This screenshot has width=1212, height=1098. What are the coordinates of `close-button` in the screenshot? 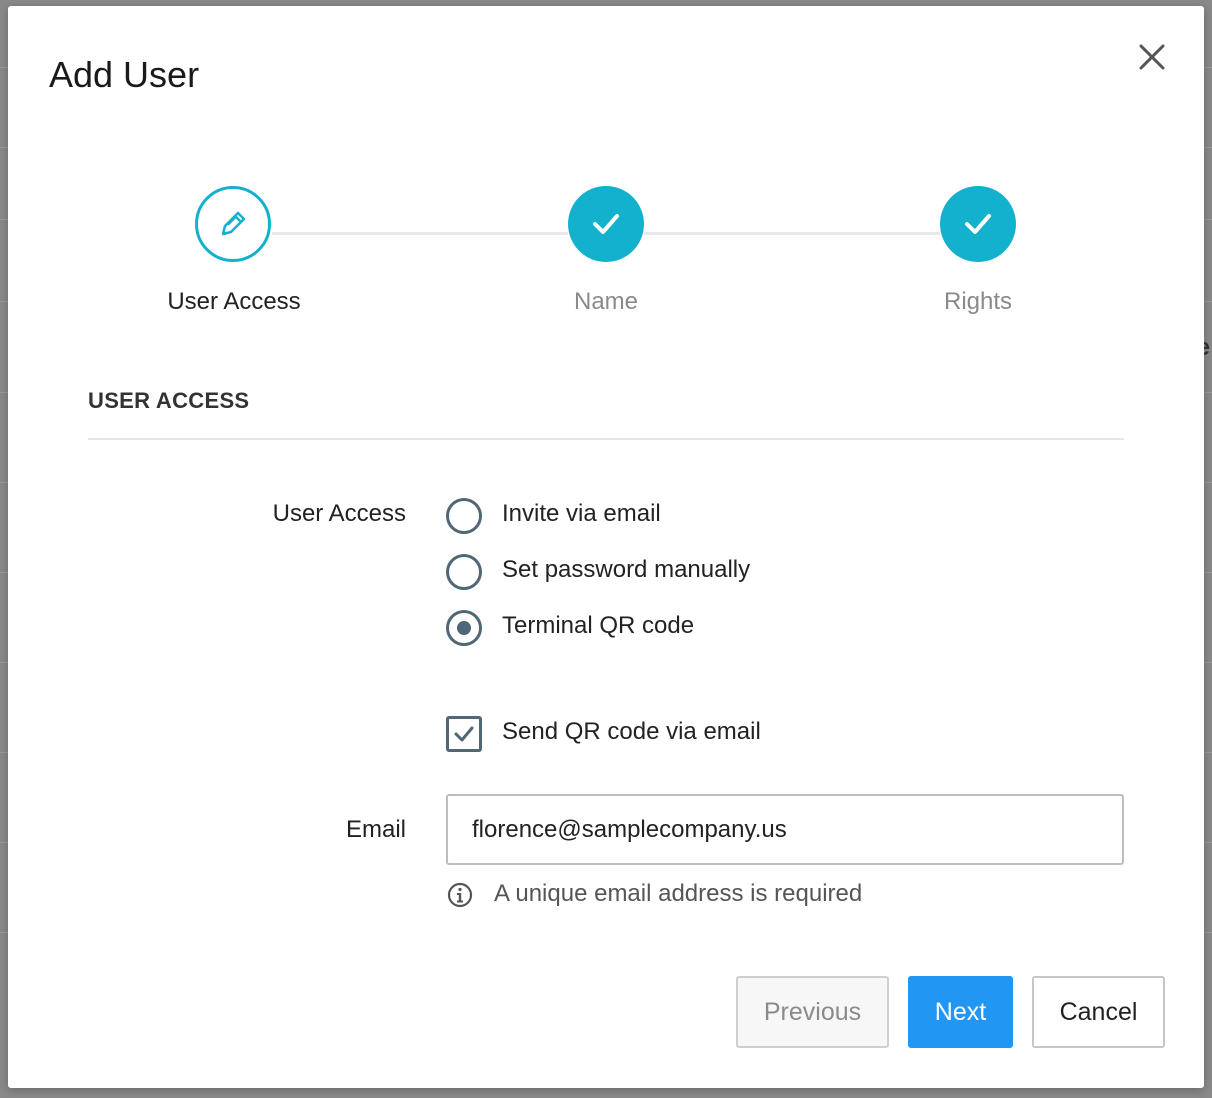 It's located at (1152, 57).